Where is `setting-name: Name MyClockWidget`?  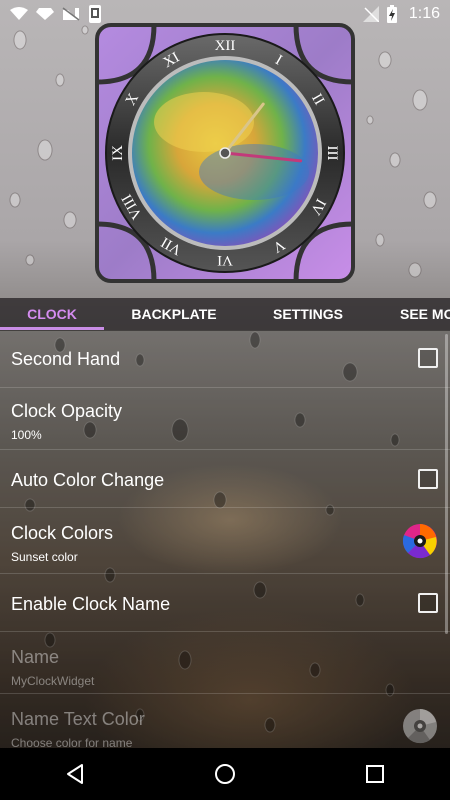 setting-name: Name MyClockWidget is located at coordinates (225, 663).